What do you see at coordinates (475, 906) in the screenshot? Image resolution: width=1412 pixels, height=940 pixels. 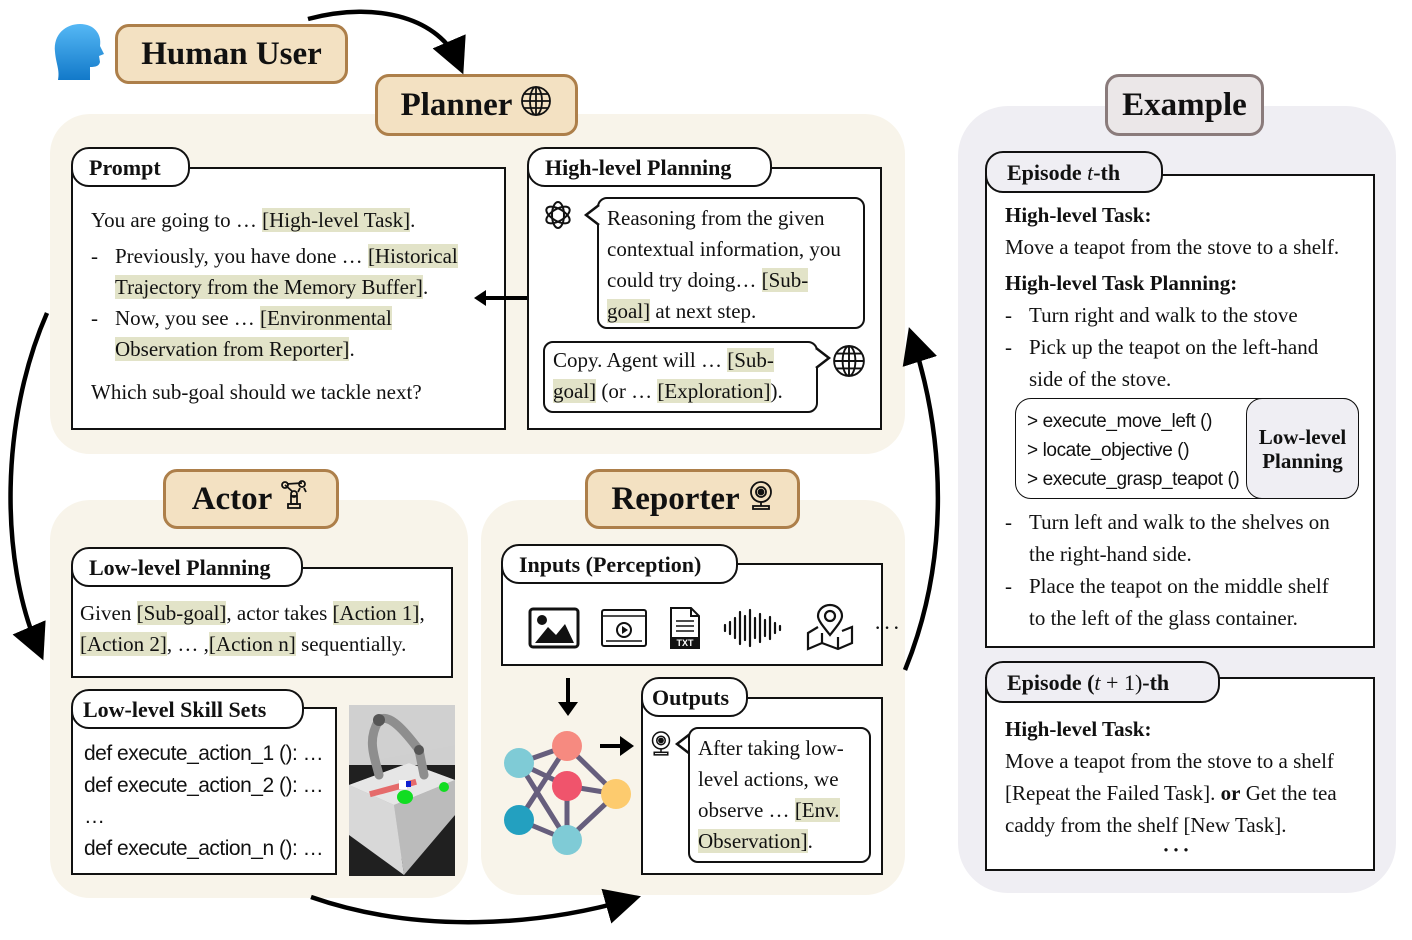 I see `arrow-actor-to-reporter` at bounding box center [475, 906].